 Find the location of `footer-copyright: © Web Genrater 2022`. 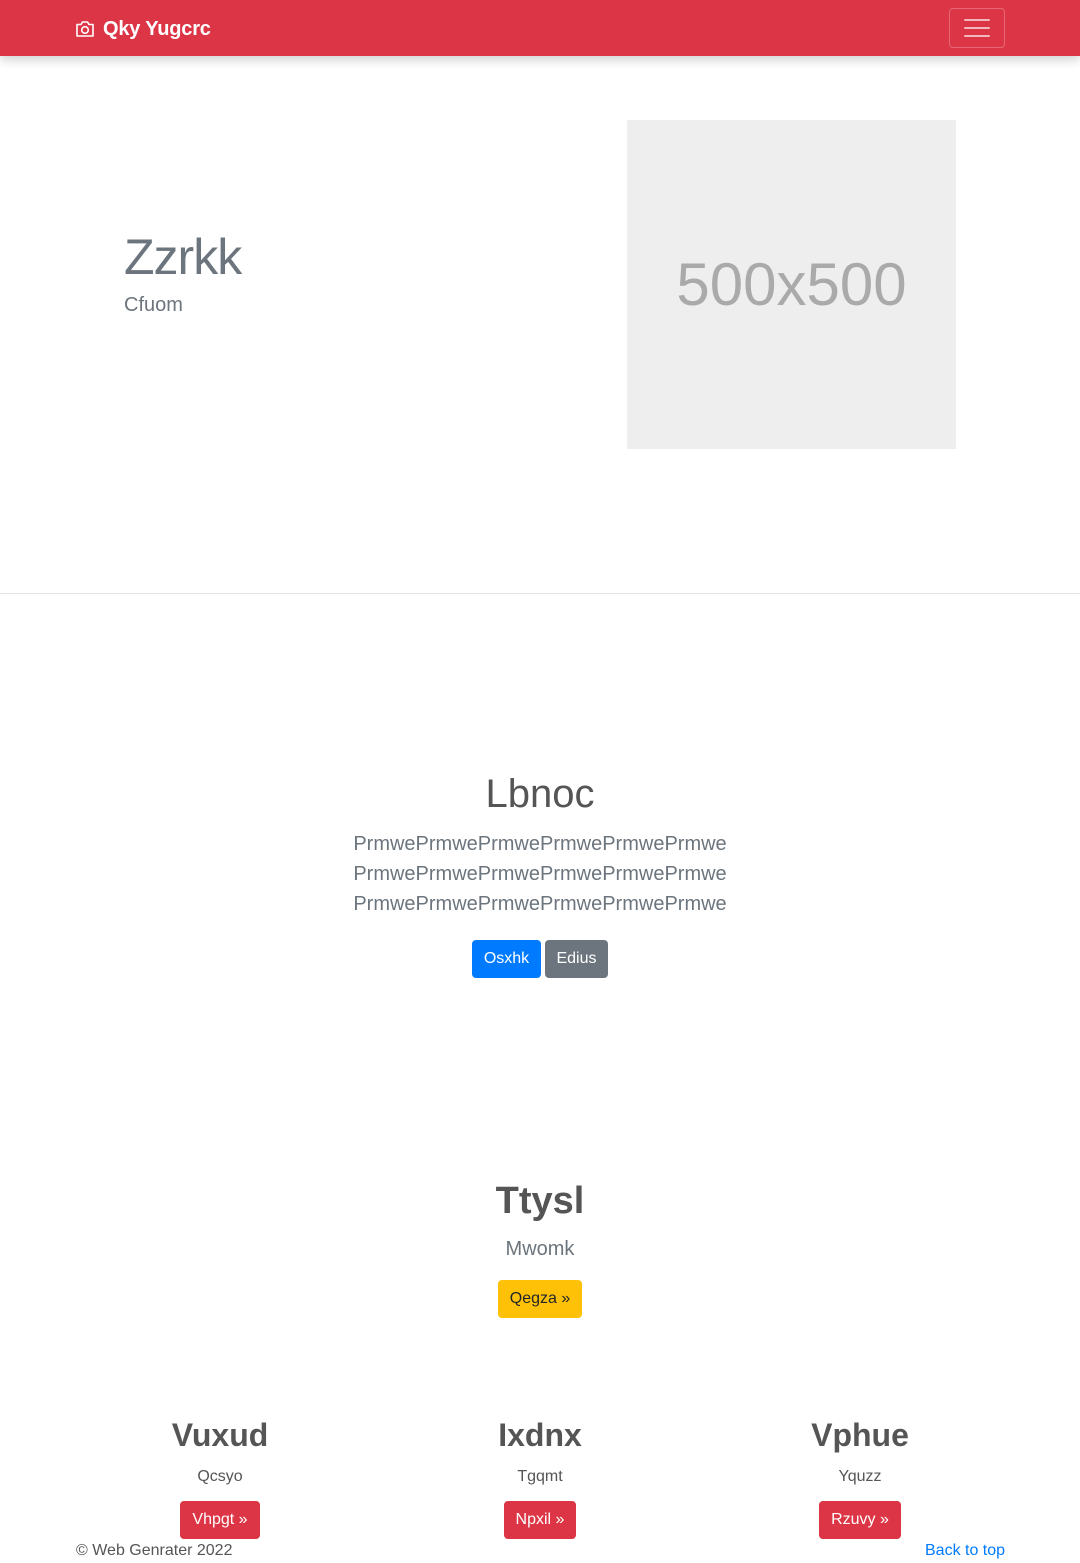

footer-copyright: © Web Genrater 2022 is located at coordinates (154, 1550).